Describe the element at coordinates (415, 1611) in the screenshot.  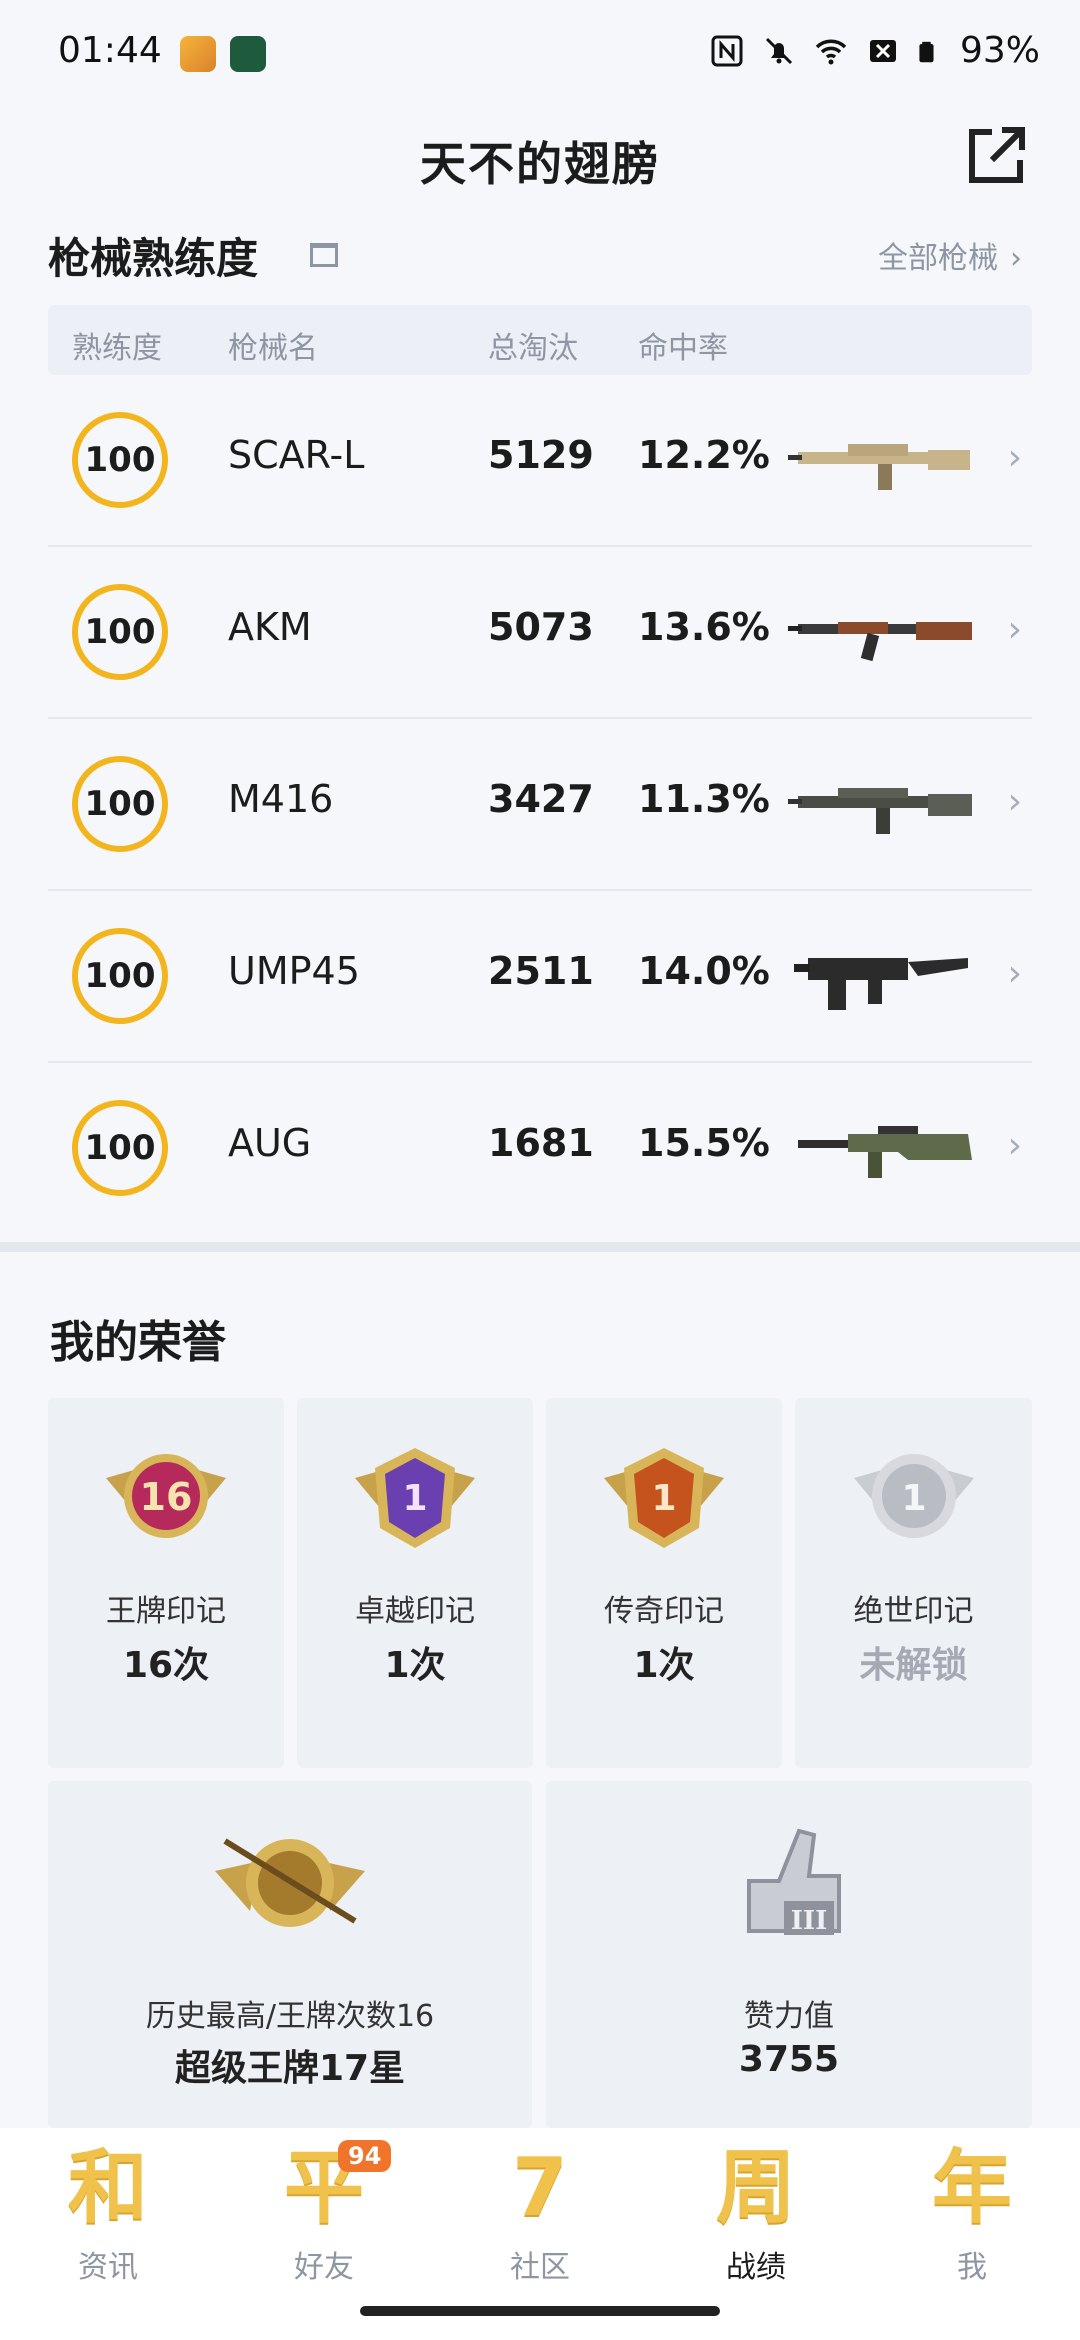
I see `honor-label: 卓越印记` at that location.